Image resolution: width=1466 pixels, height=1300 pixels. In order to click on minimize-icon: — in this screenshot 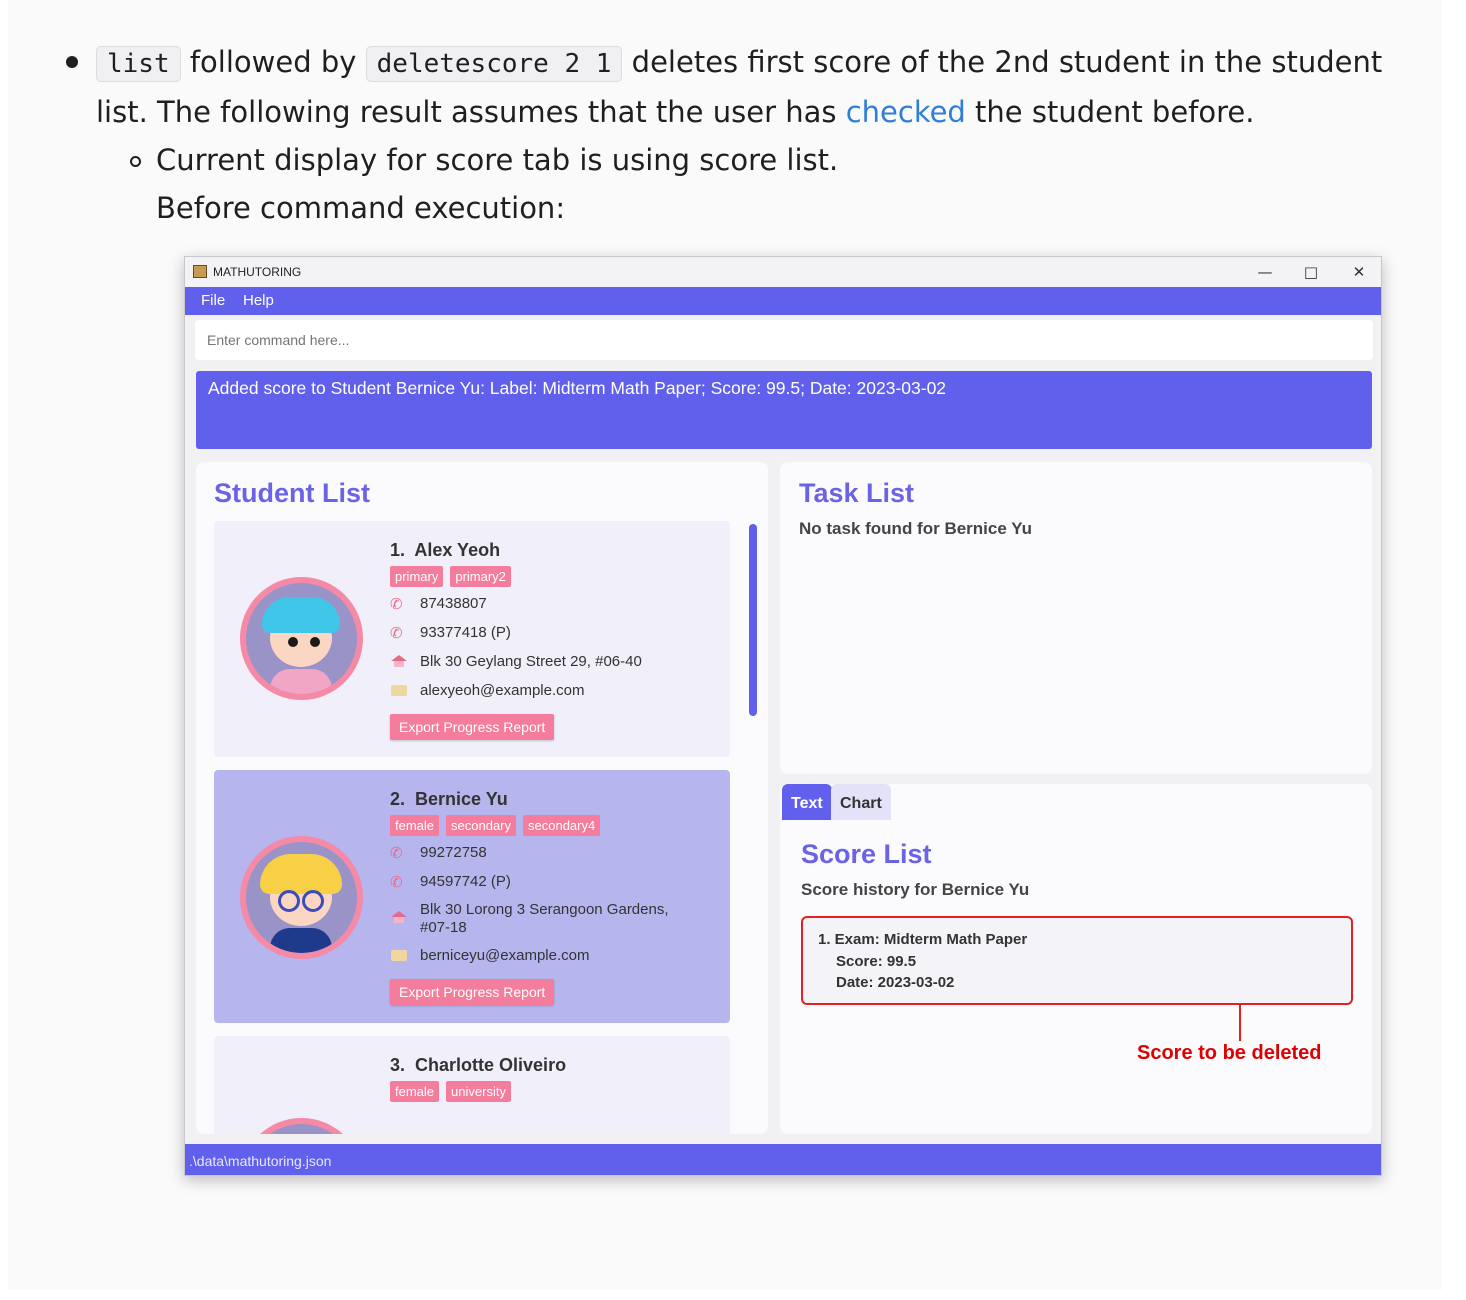, I will do `click(1265, 272)`.